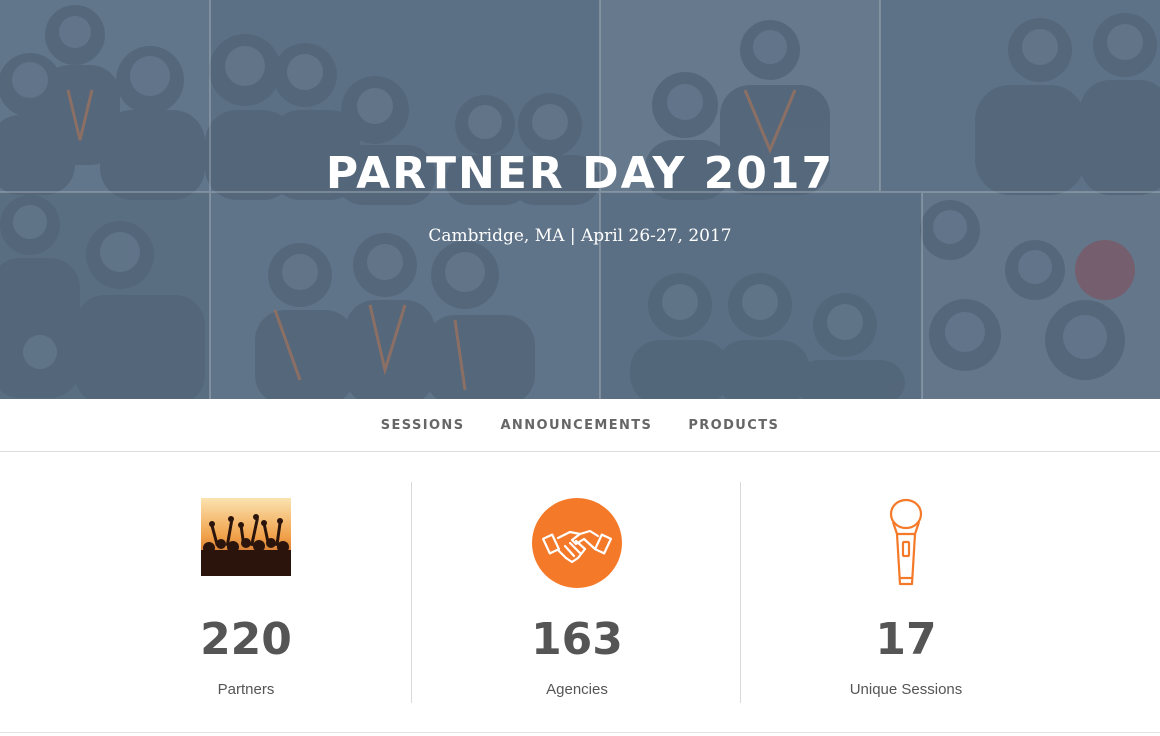 This screenshot has width=1160, height=736. What do you see at coordinates (246, 594) in the screenshot?
I see `stat-partners: 220 Partners` at bounding box center [246, 594].